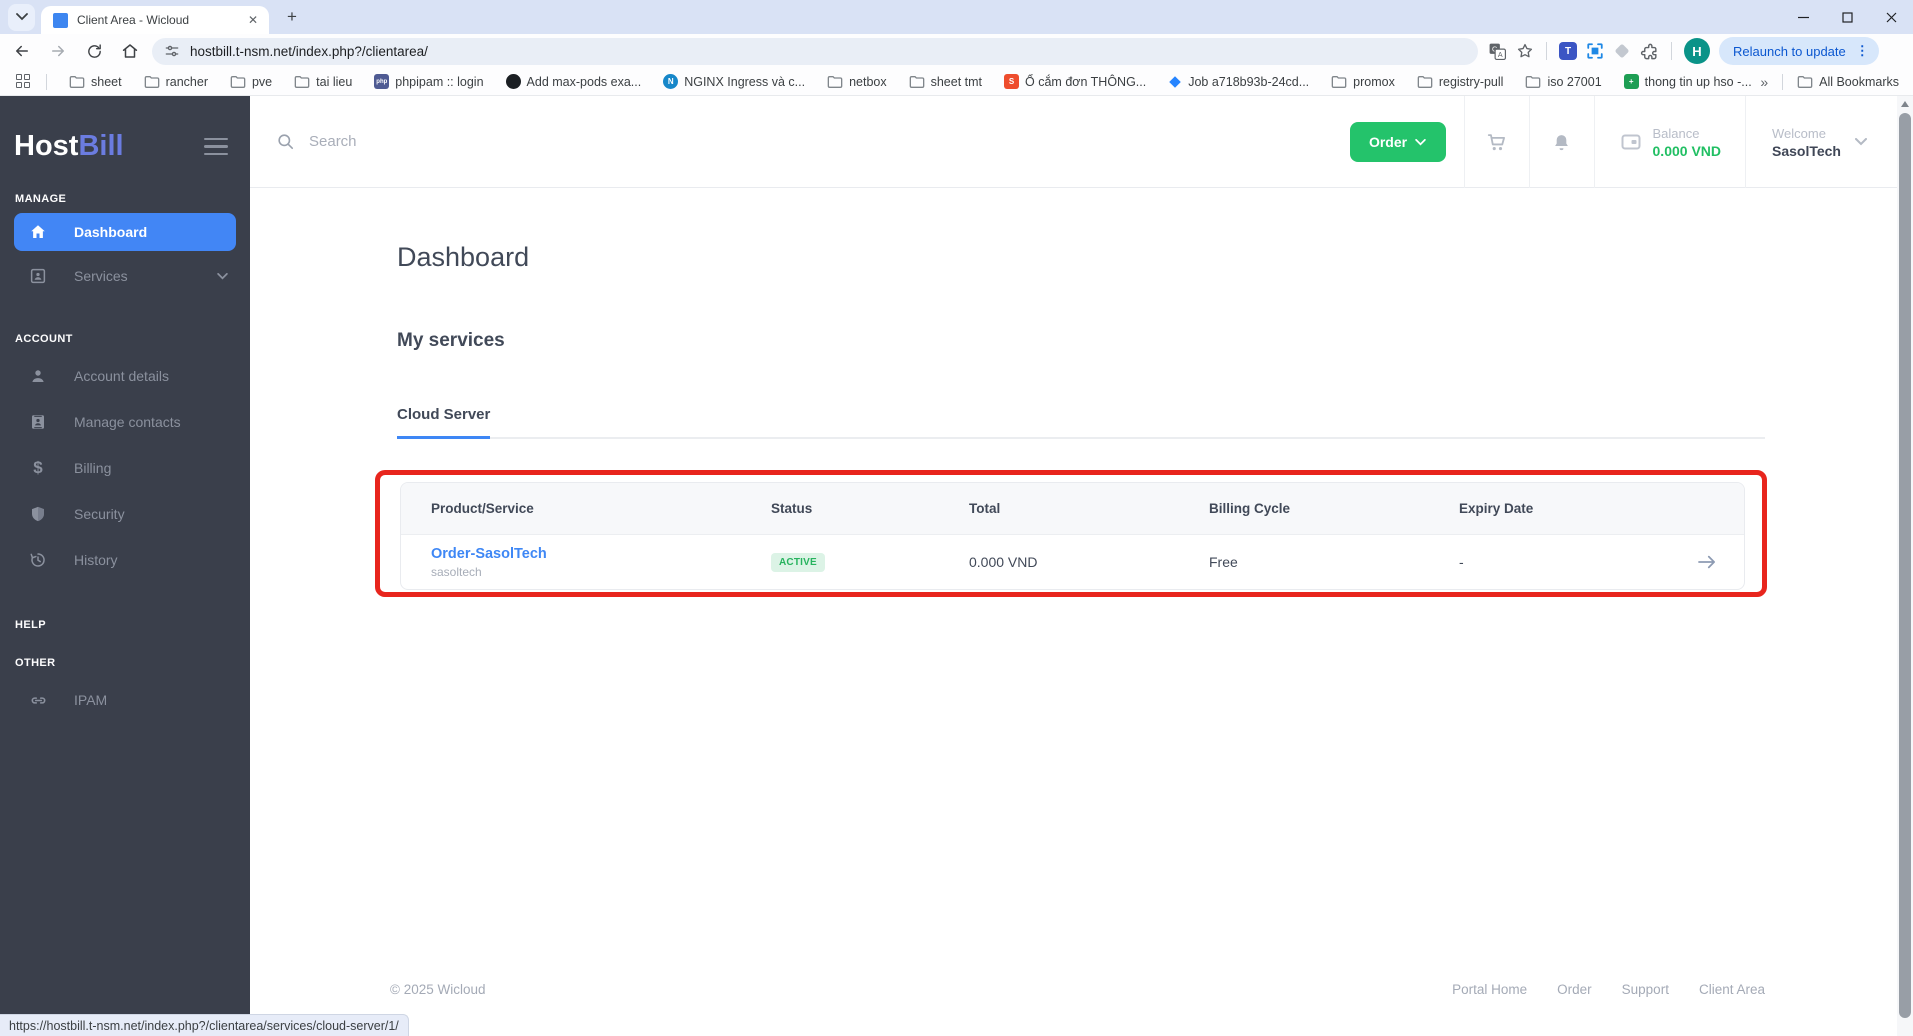  I want to click on new-tab-button: +, so click(292, 17).